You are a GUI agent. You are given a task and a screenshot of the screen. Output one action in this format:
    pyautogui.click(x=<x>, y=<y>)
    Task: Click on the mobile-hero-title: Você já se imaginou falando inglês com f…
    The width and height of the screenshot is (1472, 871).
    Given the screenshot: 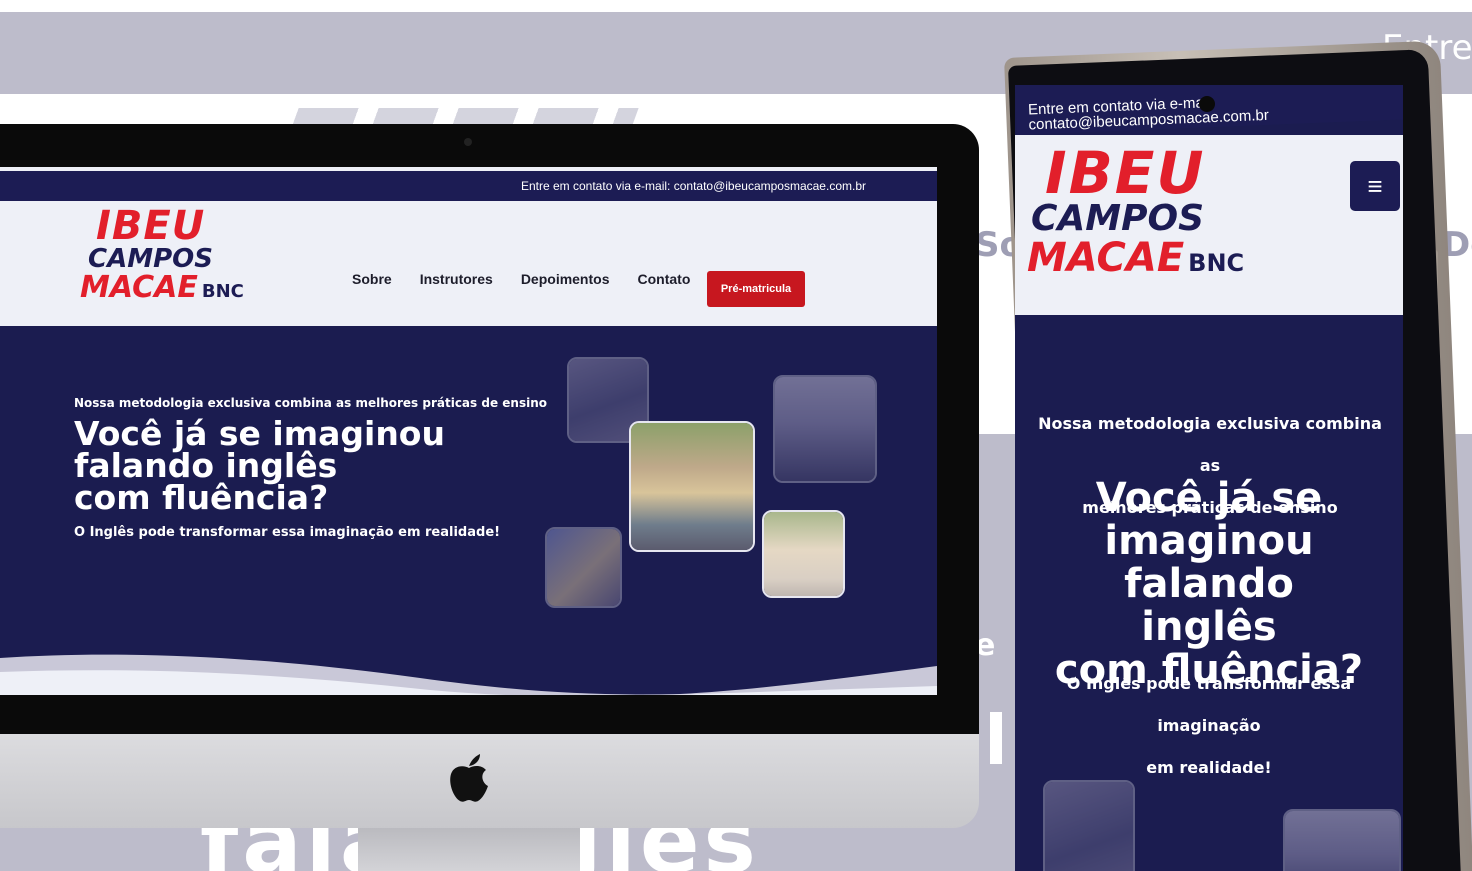 What is the action you would take?
    pyautogui.click(x=1209, y=584)
    